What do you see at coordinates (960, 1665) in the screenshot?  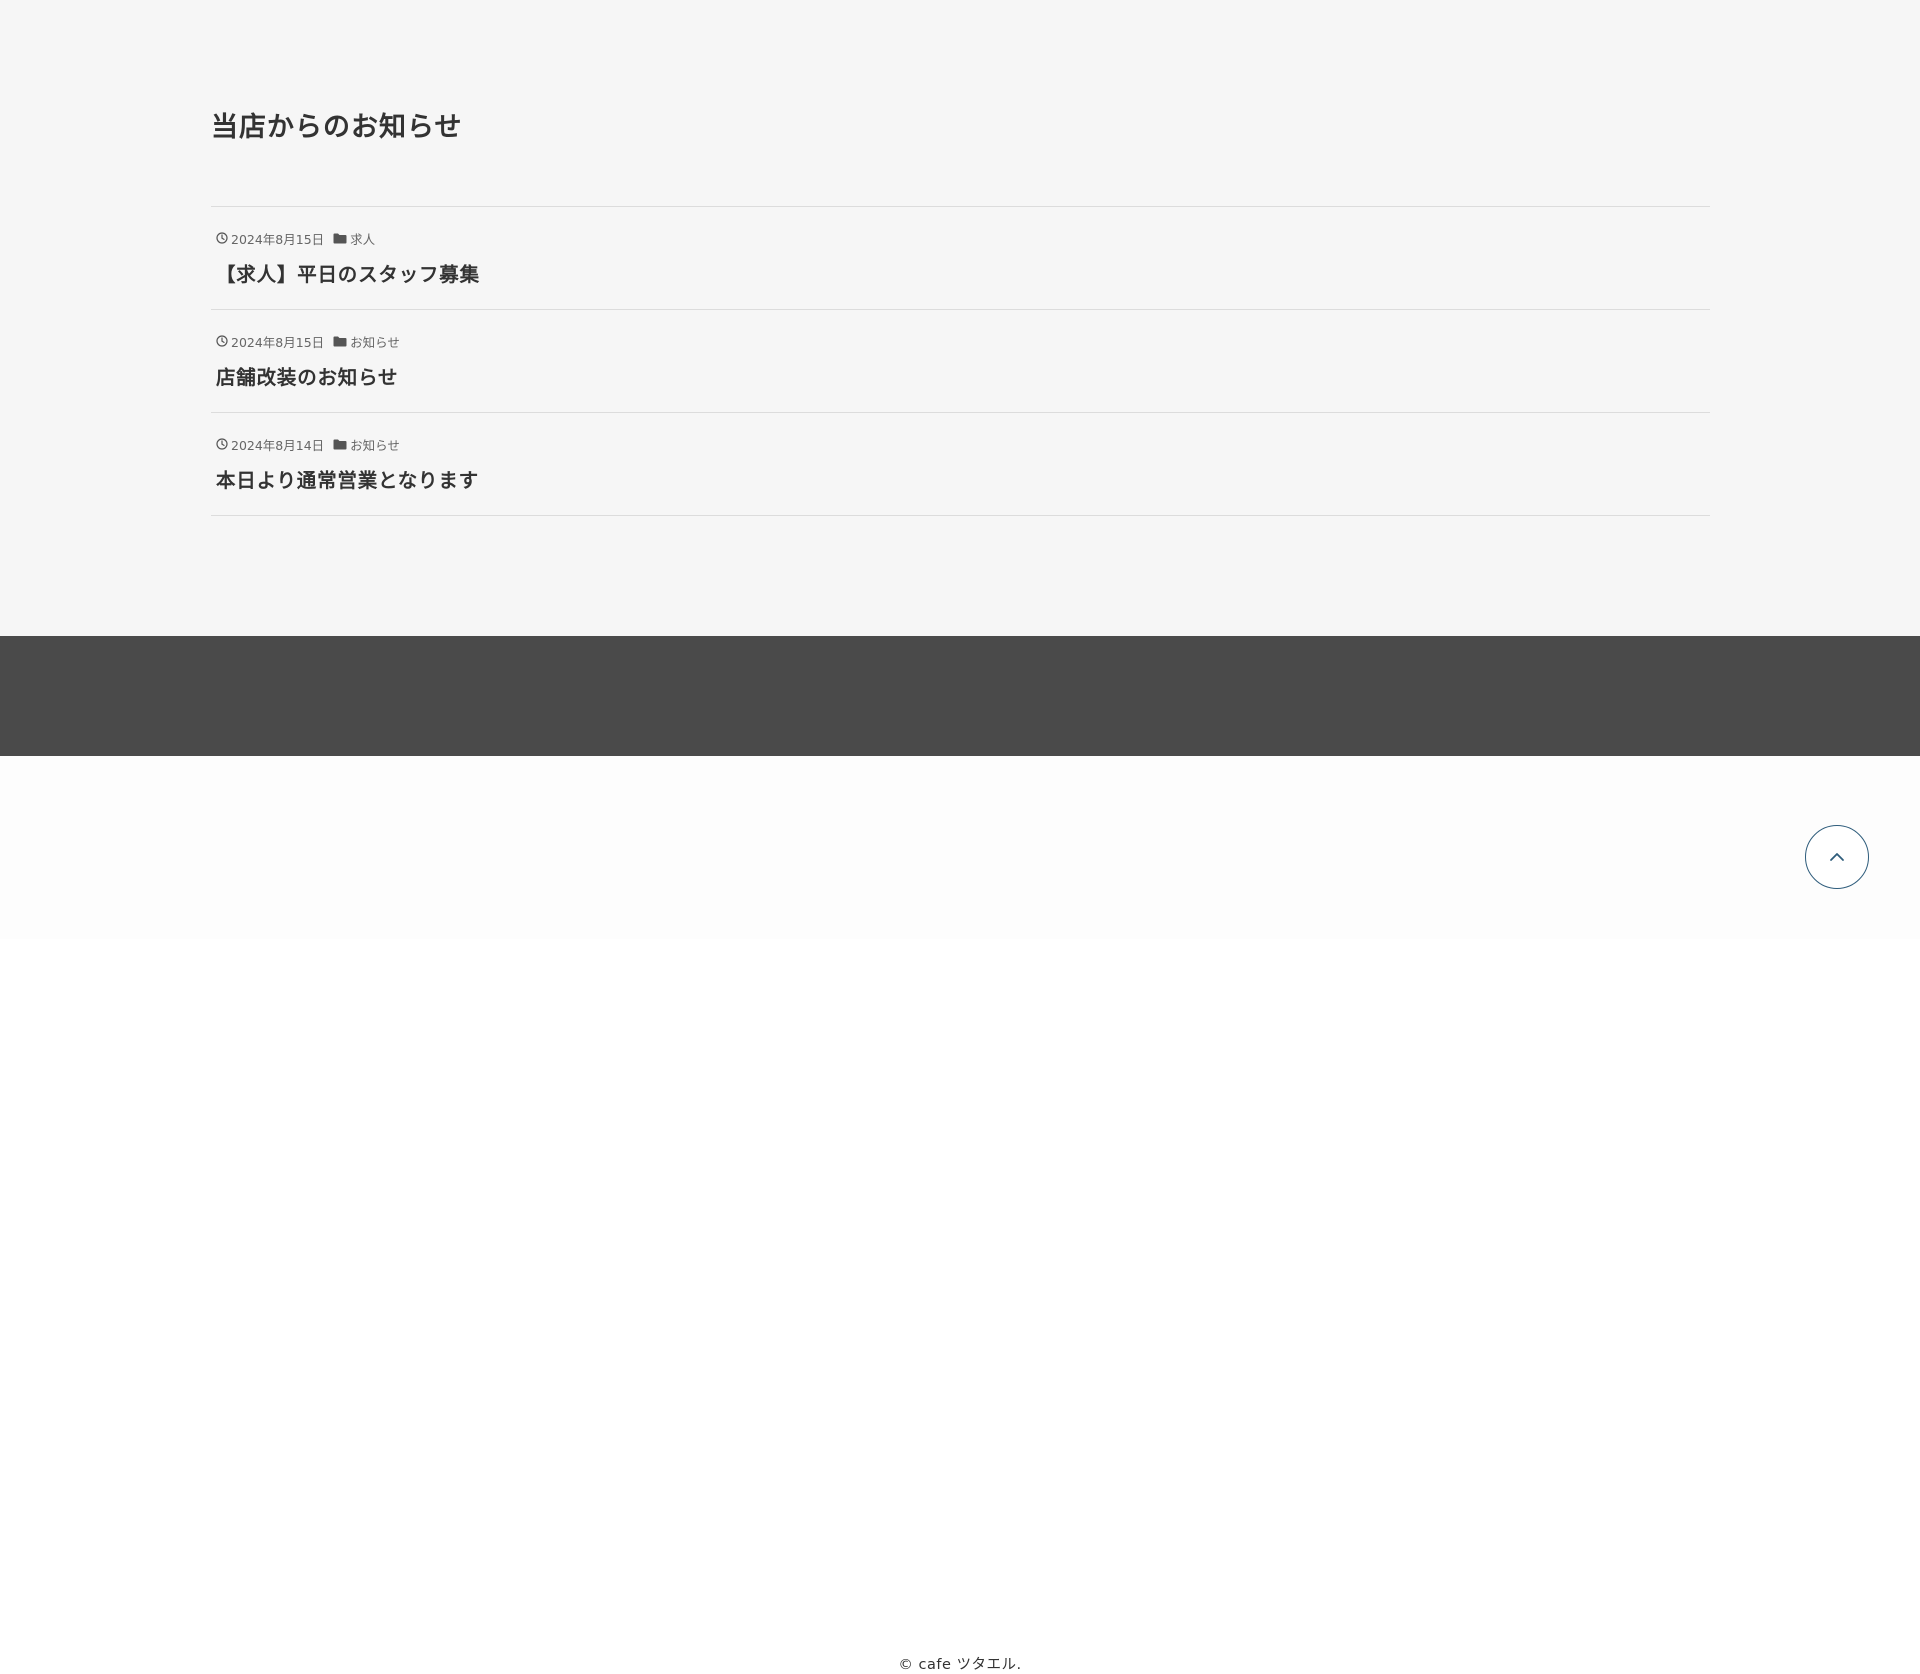 I see `copyright-text: © cafe ツタエル.` at bounding box center [960, 1665].